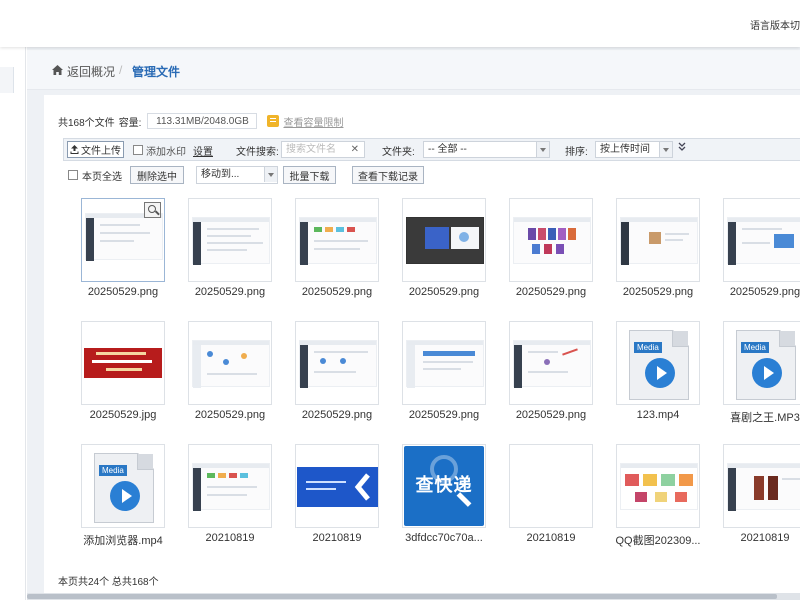 The height and width of the screenshot is (600, 800). What do you see at coordinates (765, 418) in the screenshot?
I see `file-name: 喜剧之王.MP3` at bounding box center [765, 418].